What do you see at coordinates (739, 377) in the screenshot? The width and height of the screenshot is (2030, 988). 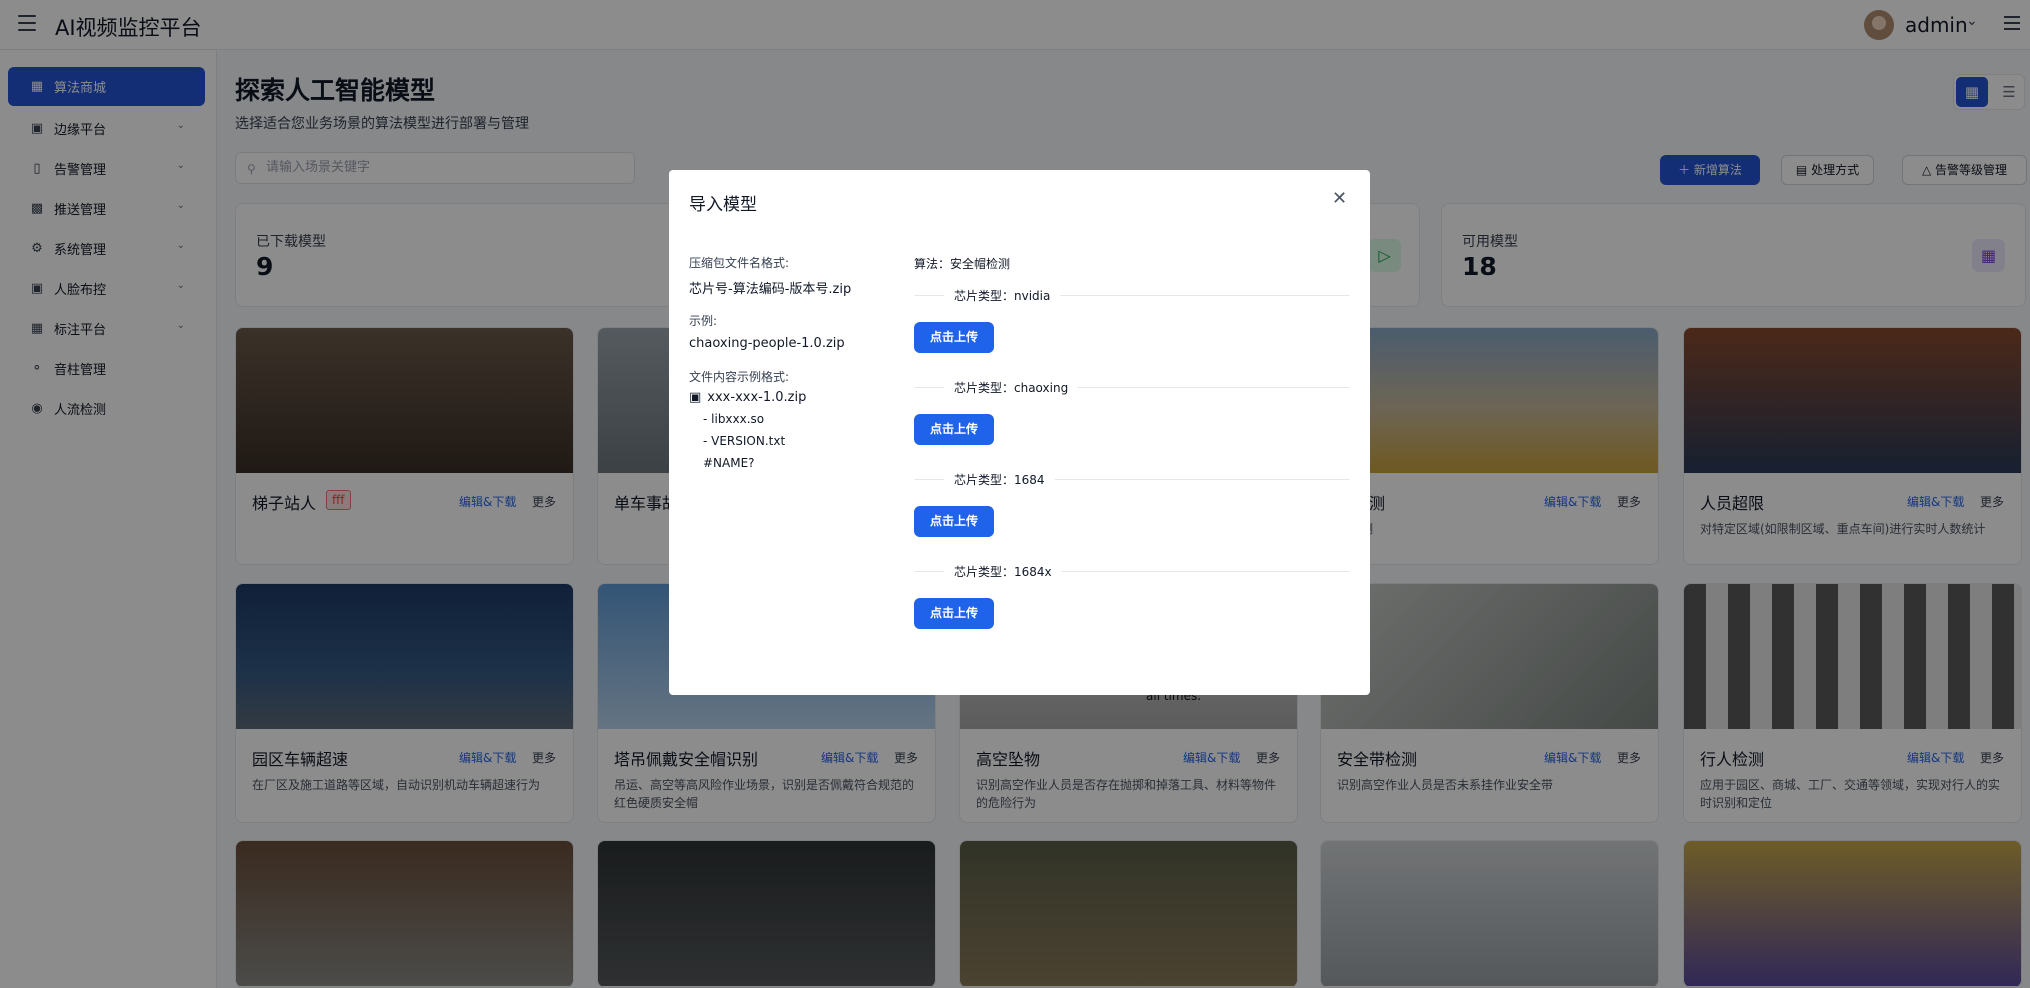 I see `content-label: 文件内容示例格式:` at bounding box center [739, 377].